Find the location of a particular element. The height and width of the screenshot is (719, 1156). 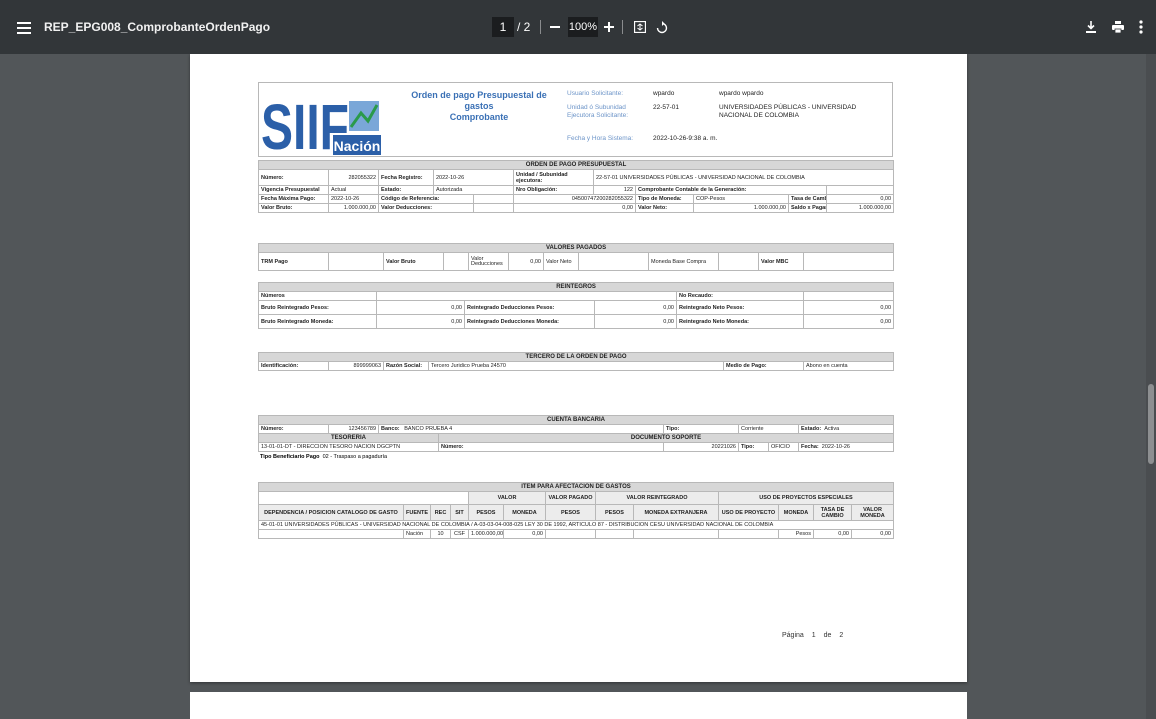

document-title: REP_EPG008_ComprobanteOrdenPago is located at coordinates (157, 27).